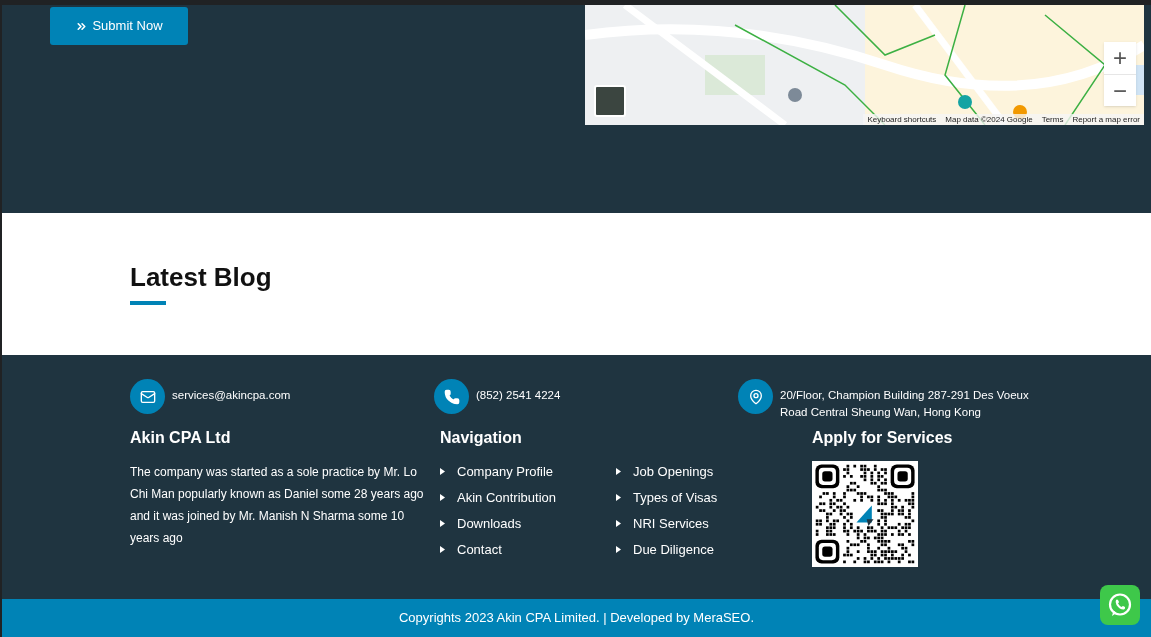 The height and width of the screenshot is (637, 1151). I want to click on submit-button: Submit Now, so click(119, 26).